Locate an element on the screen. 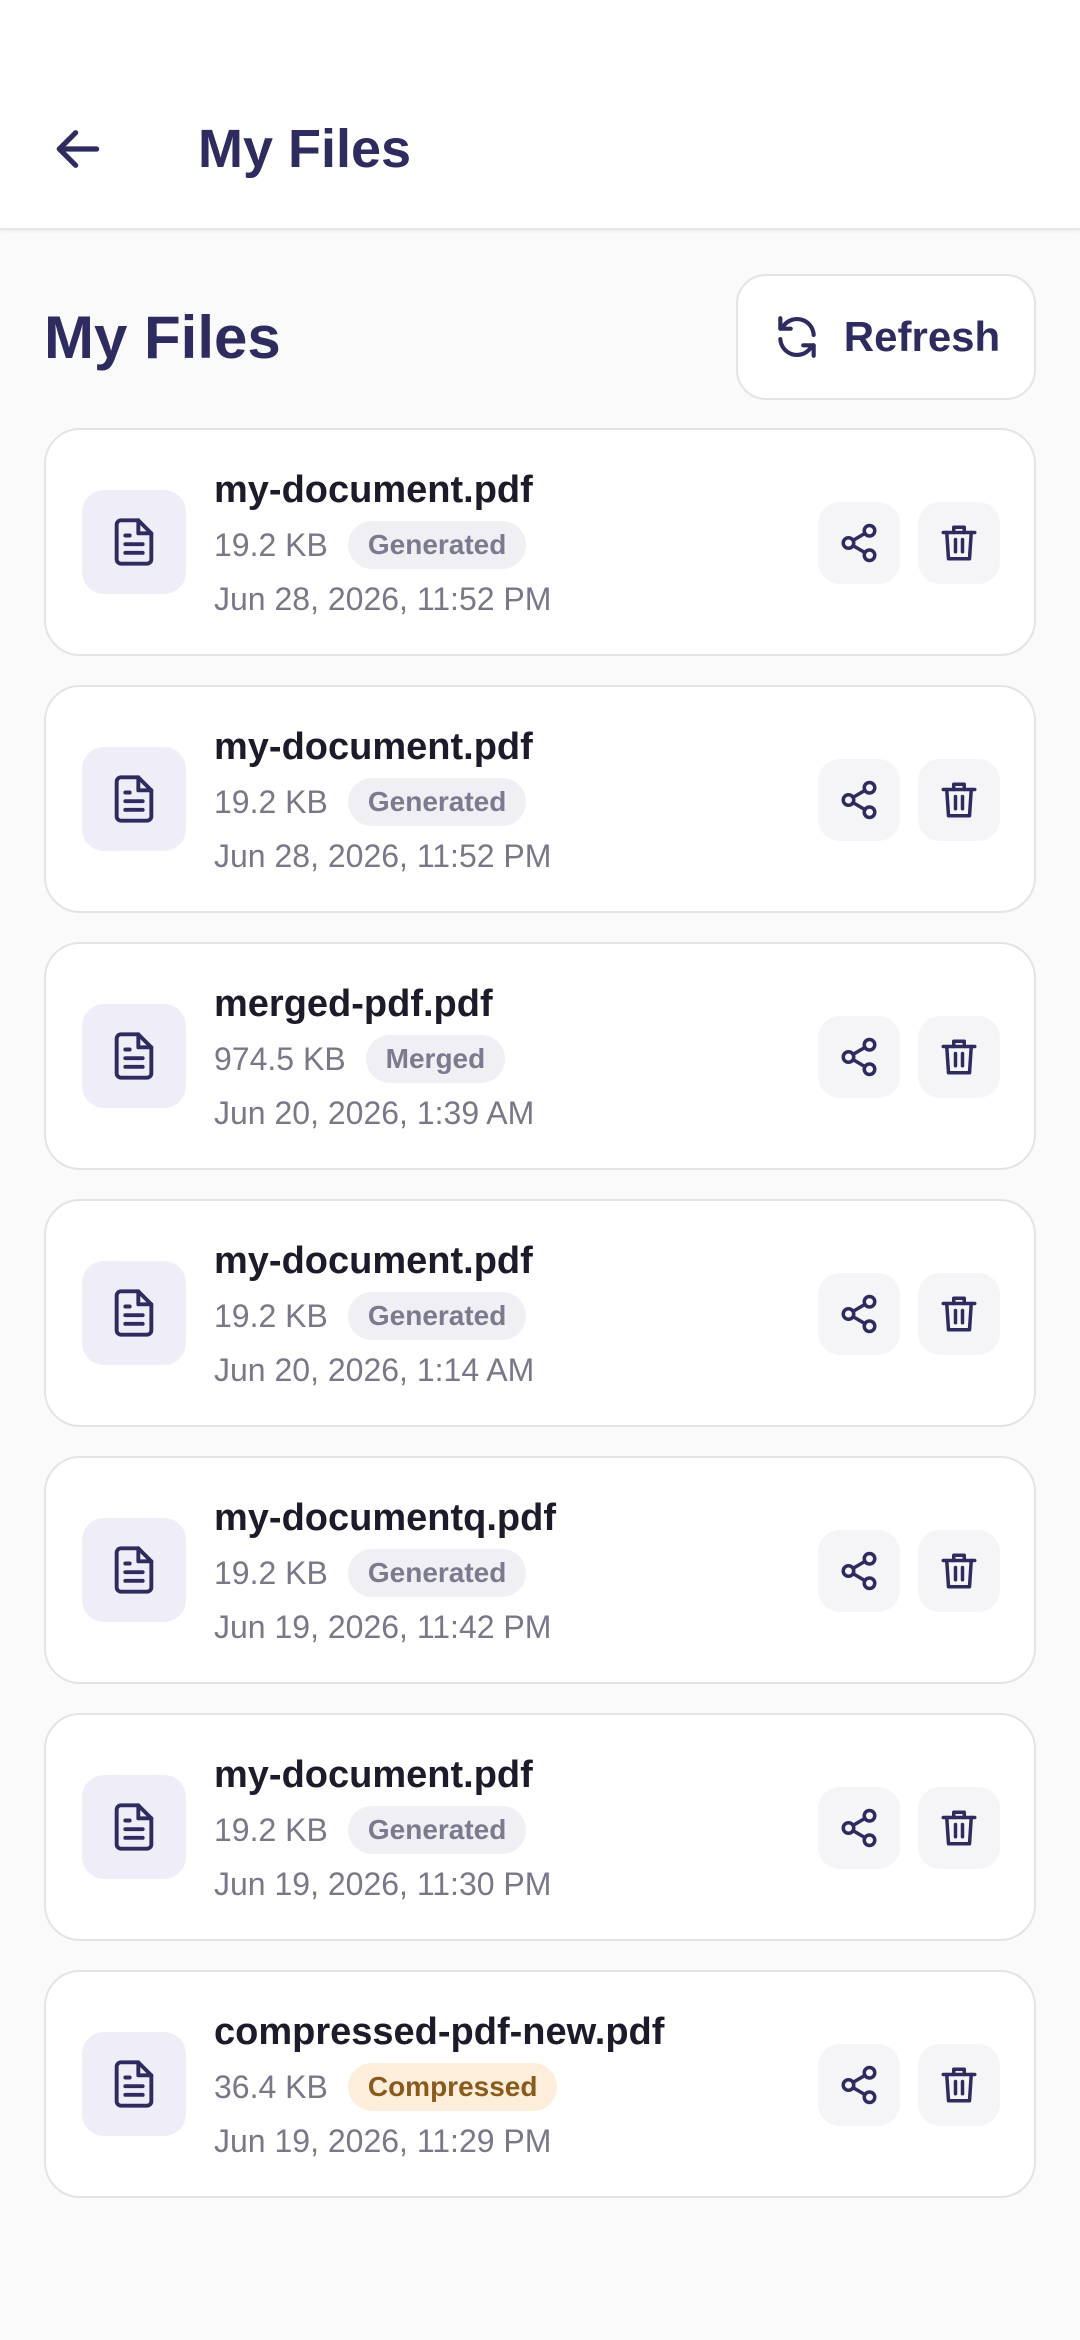  file-date: Jun 19, 2026, 11:42 PM is located at coordinates (383, 1627).